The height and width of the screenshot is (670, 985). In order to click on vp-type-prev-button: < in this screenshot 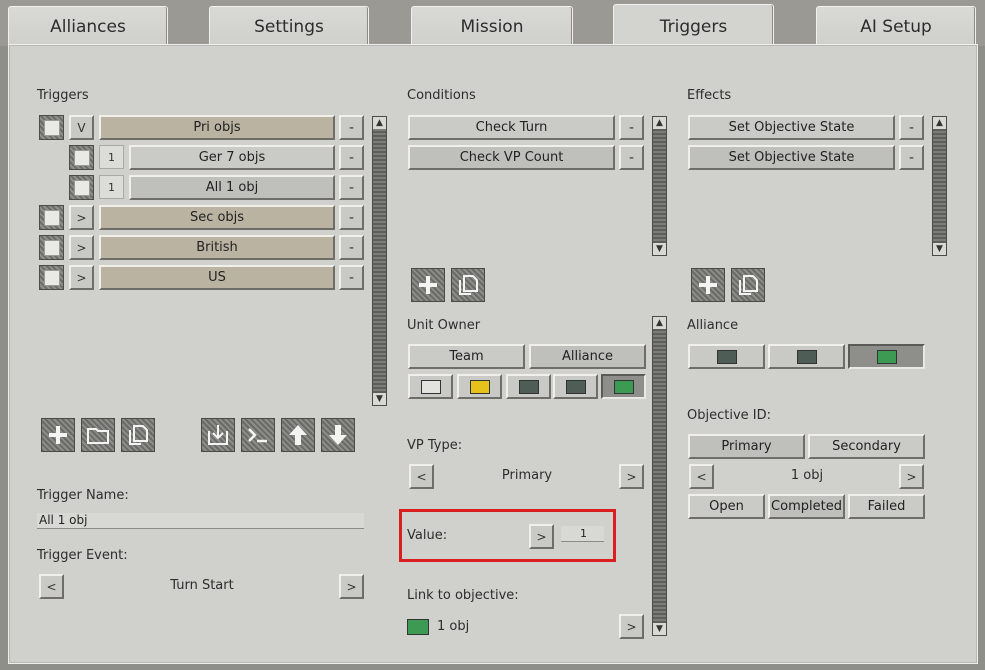, I will do `click(421, 476)`.